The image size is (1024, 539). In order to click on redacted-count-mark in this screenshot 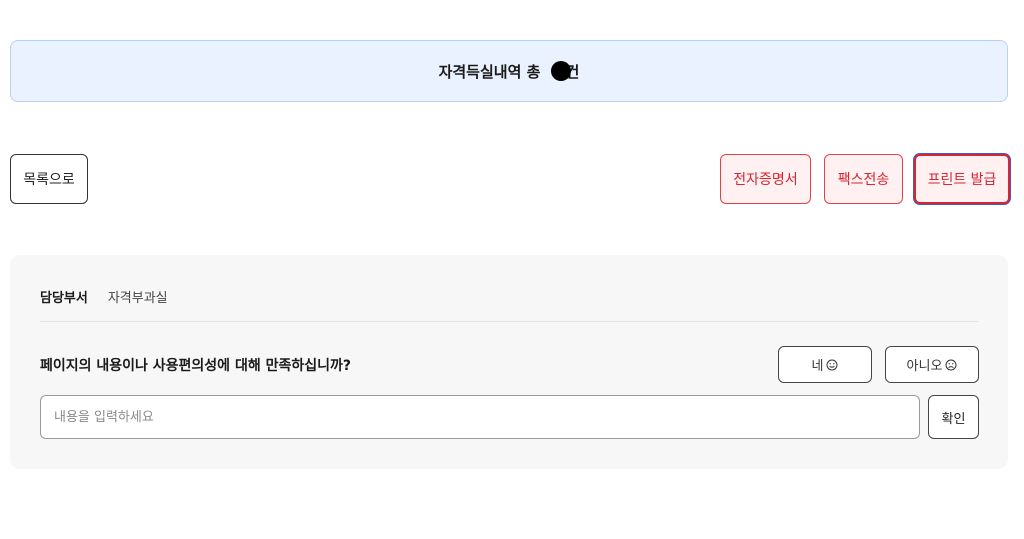, I will do `click(560, 71)`.